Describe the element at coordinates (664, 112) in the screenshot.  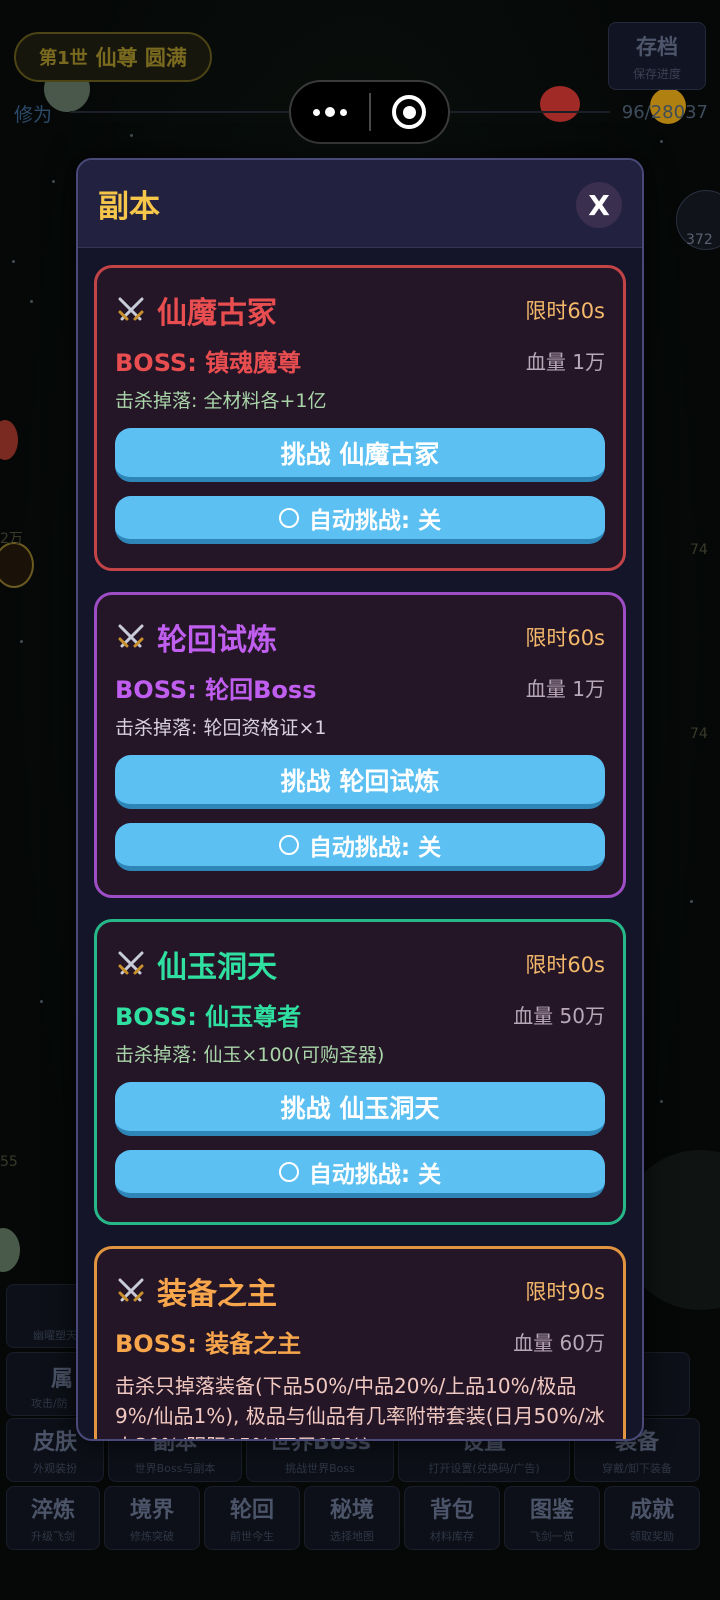
I see `cultivation-count: 96/28037` at that location.